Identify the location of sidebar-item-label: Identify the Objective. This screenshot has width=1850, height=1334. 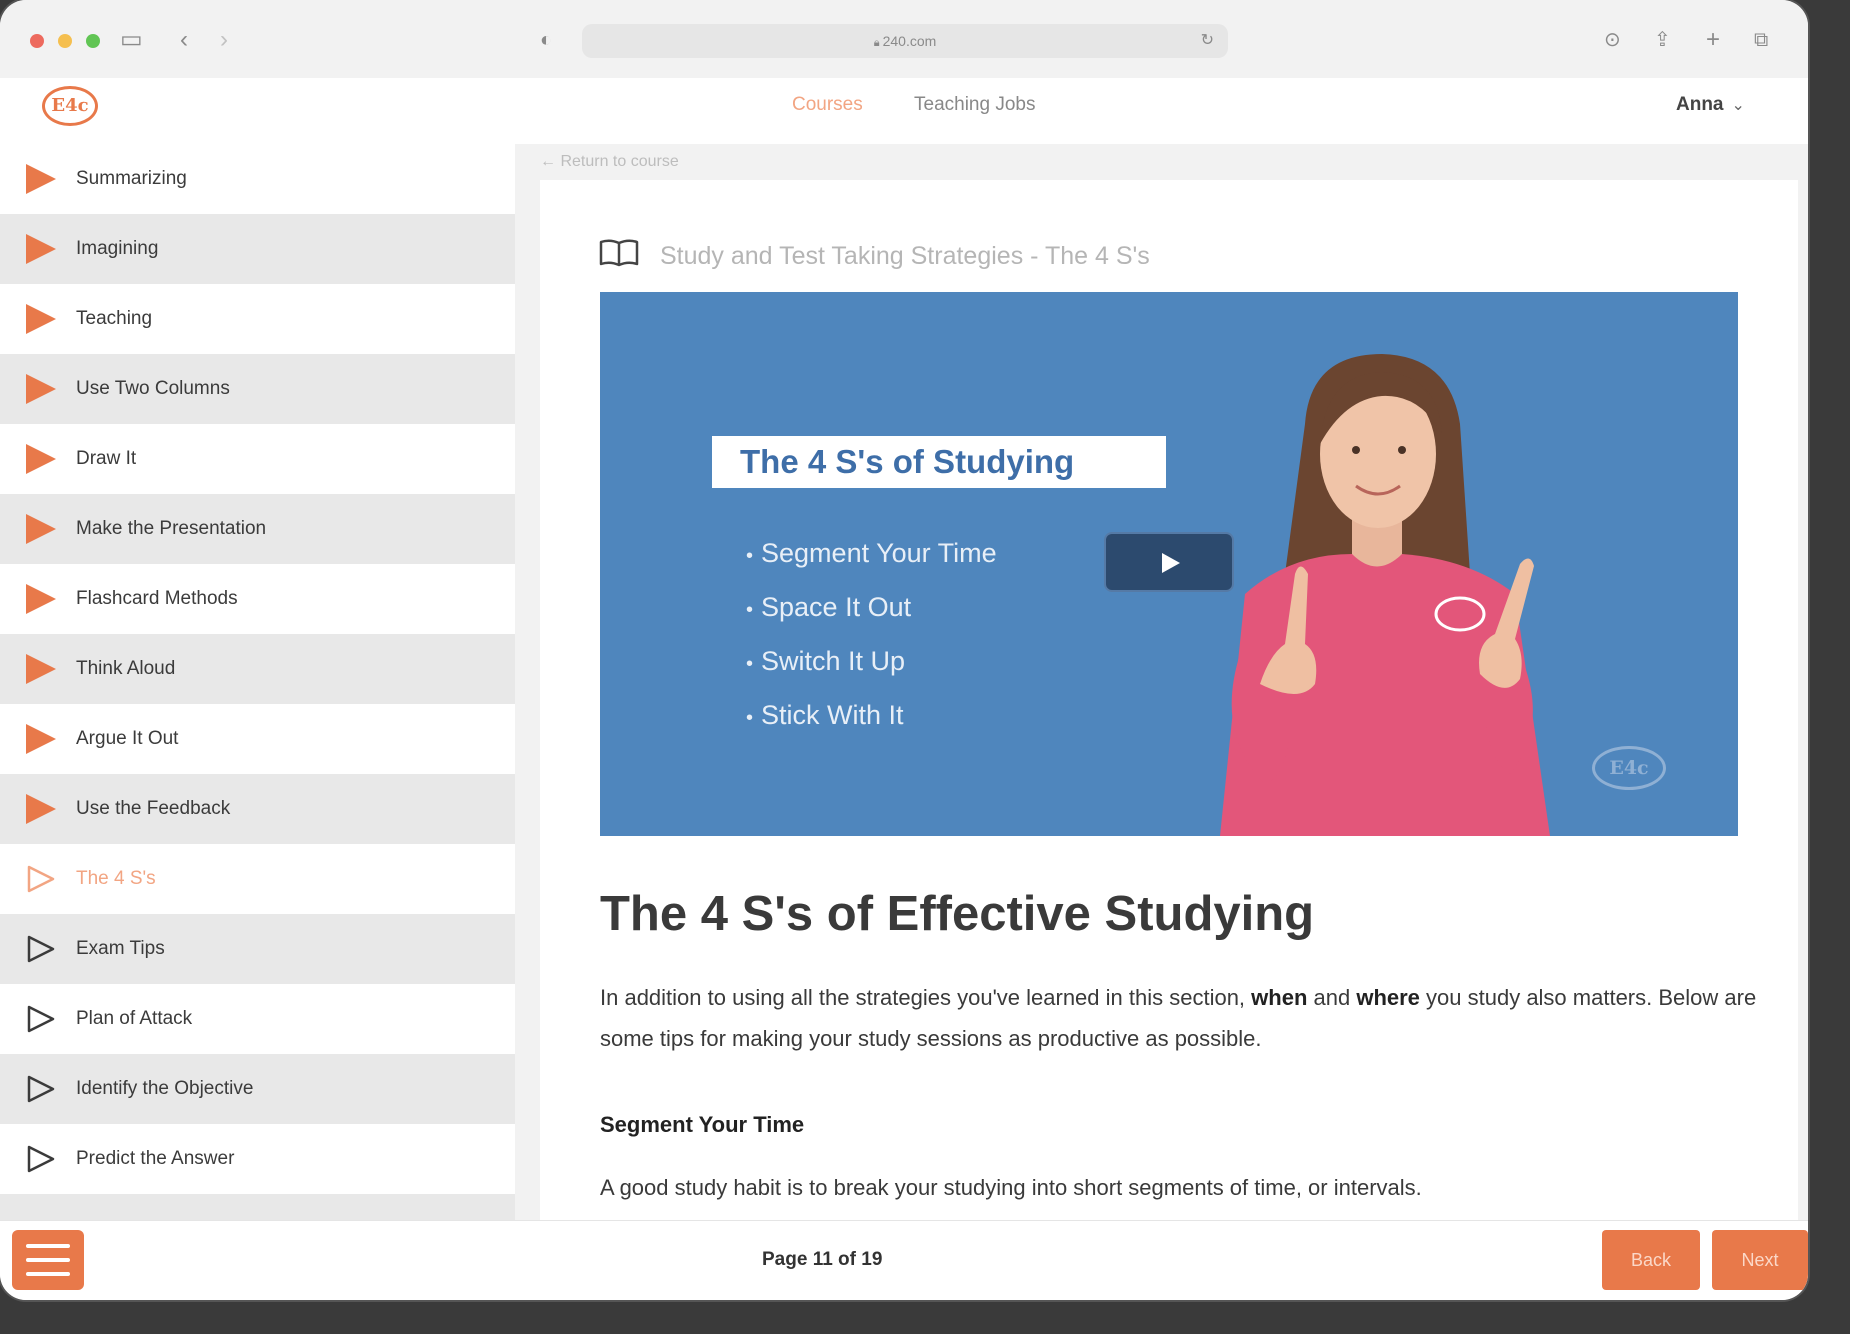
(165, 1088).